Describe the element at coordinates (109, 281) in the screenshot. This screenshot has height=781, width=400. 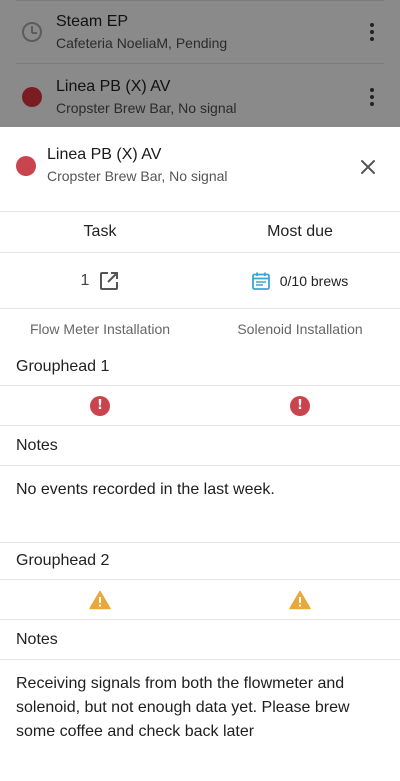
I see `open-external-icon` at that location.